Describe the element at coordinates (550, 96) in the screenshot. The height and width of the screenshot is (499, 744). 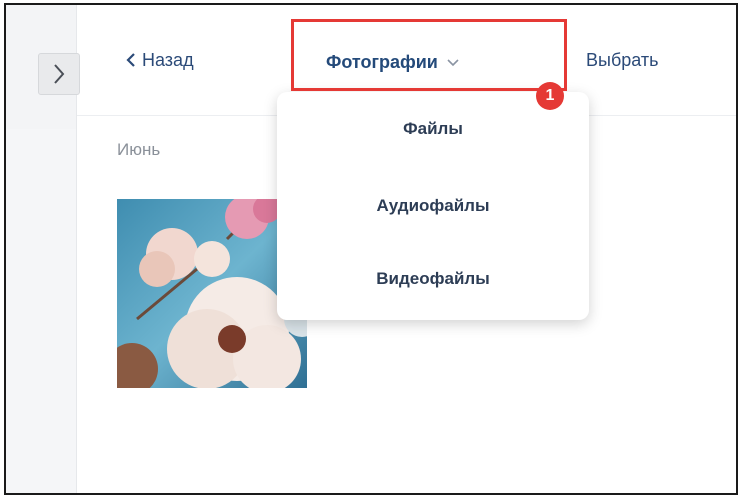
I see `step-badge: 1` at that location.